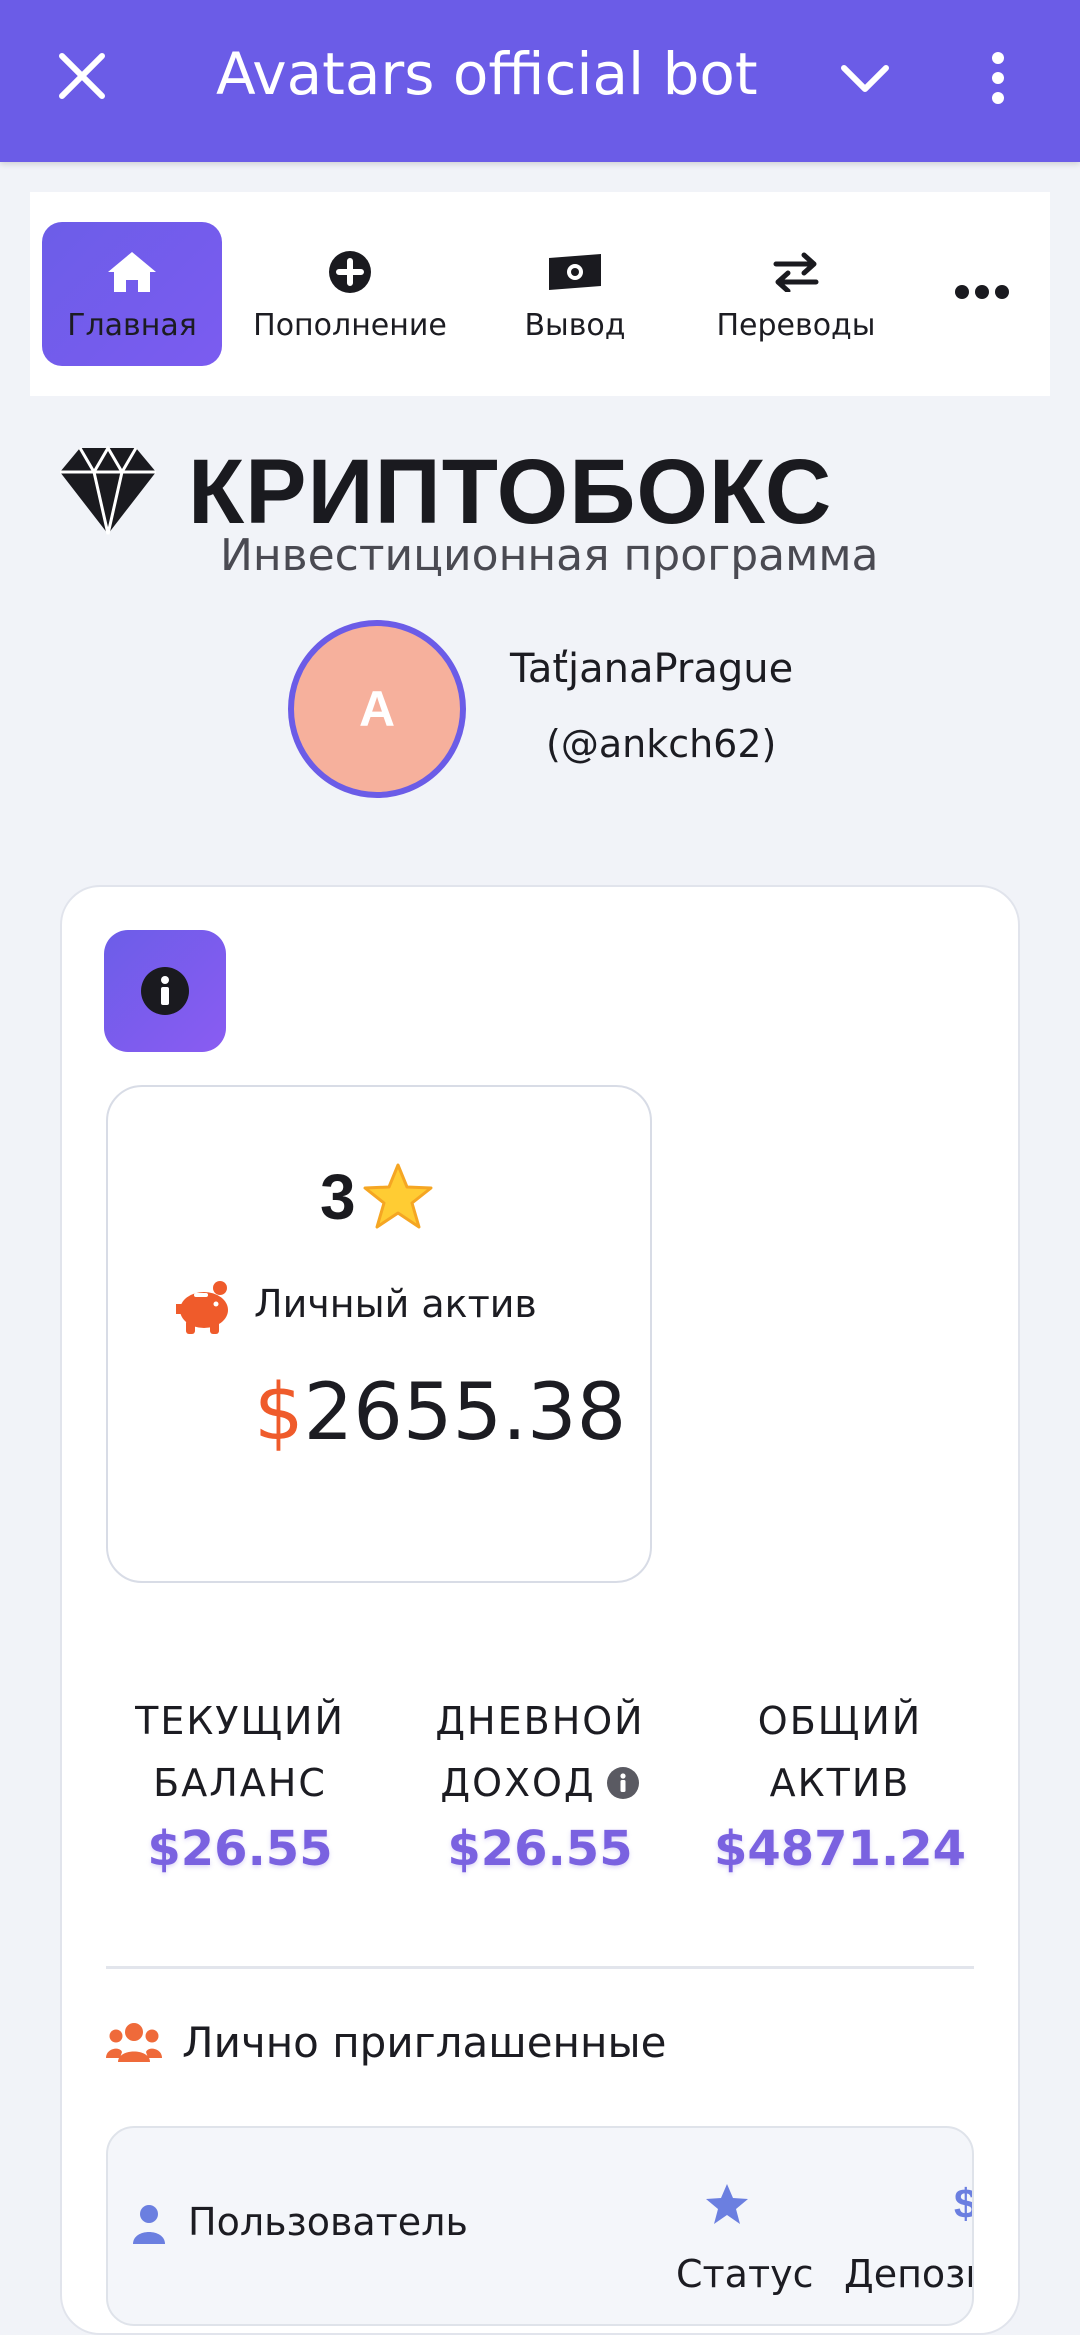  I want to click on stat-label-line2: БАЛАНС, so click(240, 1783).